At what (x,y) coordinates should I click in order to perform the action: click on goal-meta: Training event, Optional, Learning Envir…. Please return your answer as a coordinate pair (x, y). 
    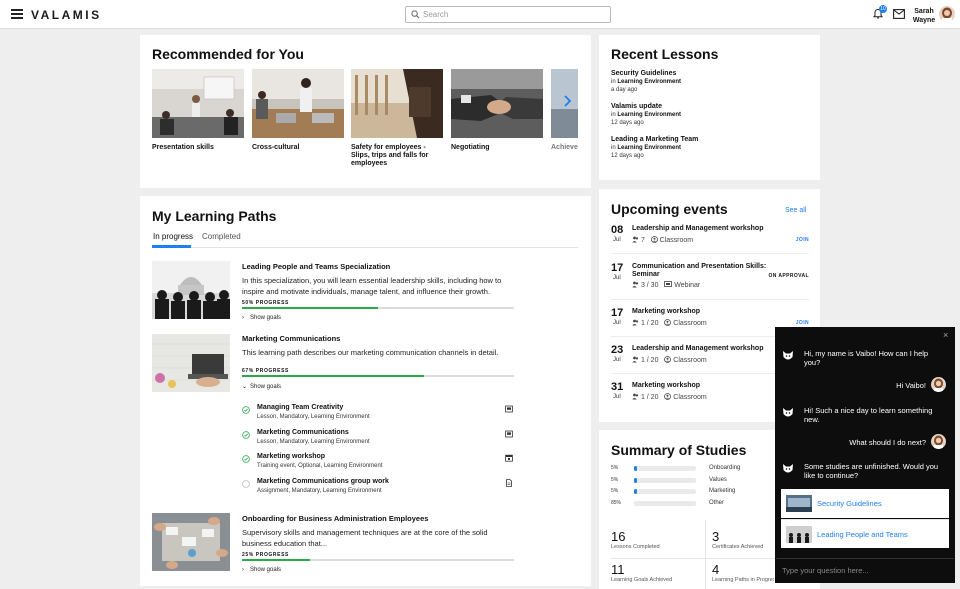
    Looking at the image, I should click on (320, 466).